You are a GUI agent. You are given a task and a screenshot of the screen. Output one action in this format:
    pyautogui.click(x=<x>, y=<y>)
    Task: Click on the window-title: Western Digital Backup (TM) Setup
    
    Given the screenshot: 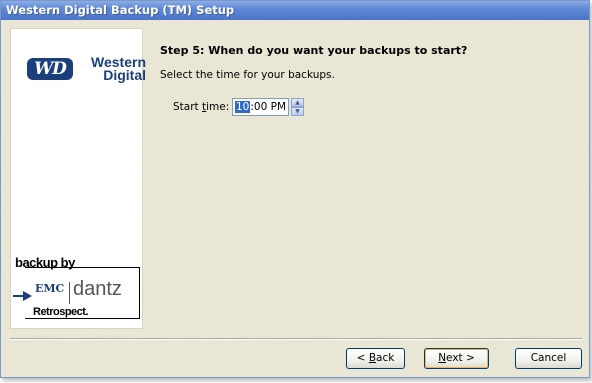 What is the action you would take?
    pyautogui.click(x=120, y=10)
    